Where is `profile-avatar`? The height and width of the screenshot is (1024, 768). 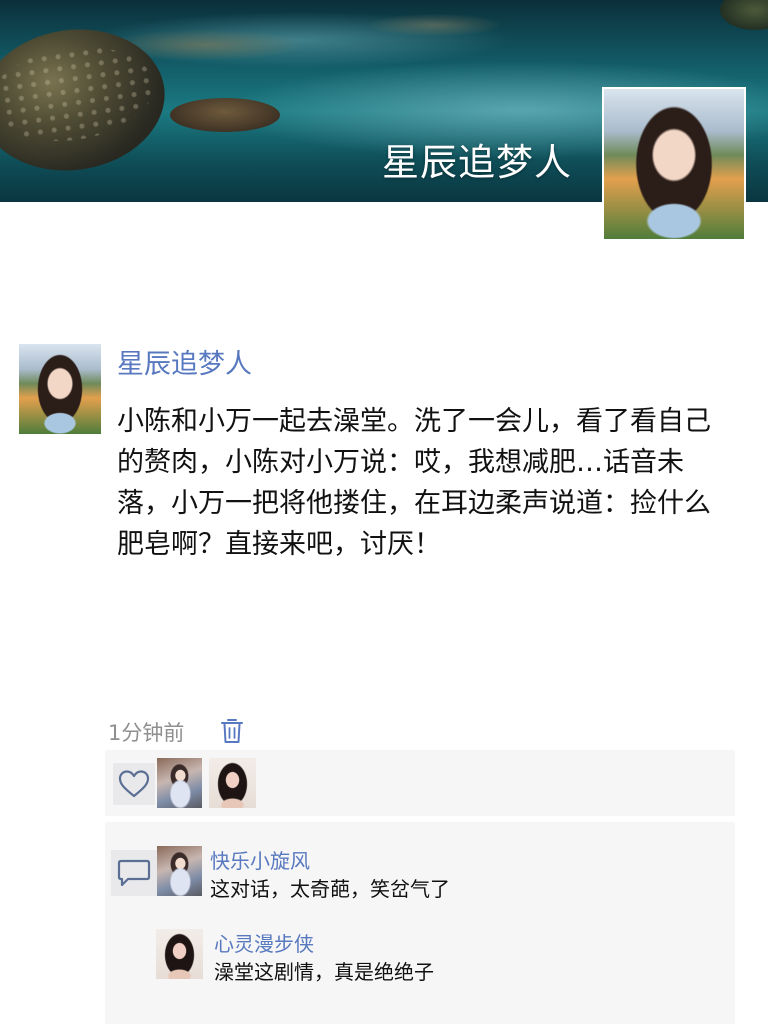
profile-avatar is located at coordinates (674, 164).